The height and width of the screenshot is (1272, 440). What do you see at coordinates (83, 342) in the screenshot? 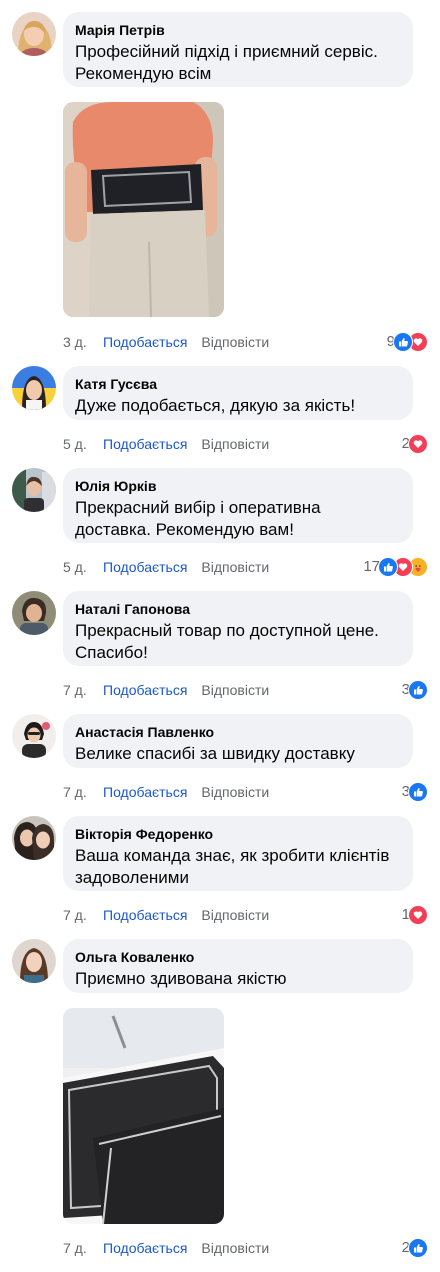
I see `comment-time: 3 д.` at bounding box center [83, 342].